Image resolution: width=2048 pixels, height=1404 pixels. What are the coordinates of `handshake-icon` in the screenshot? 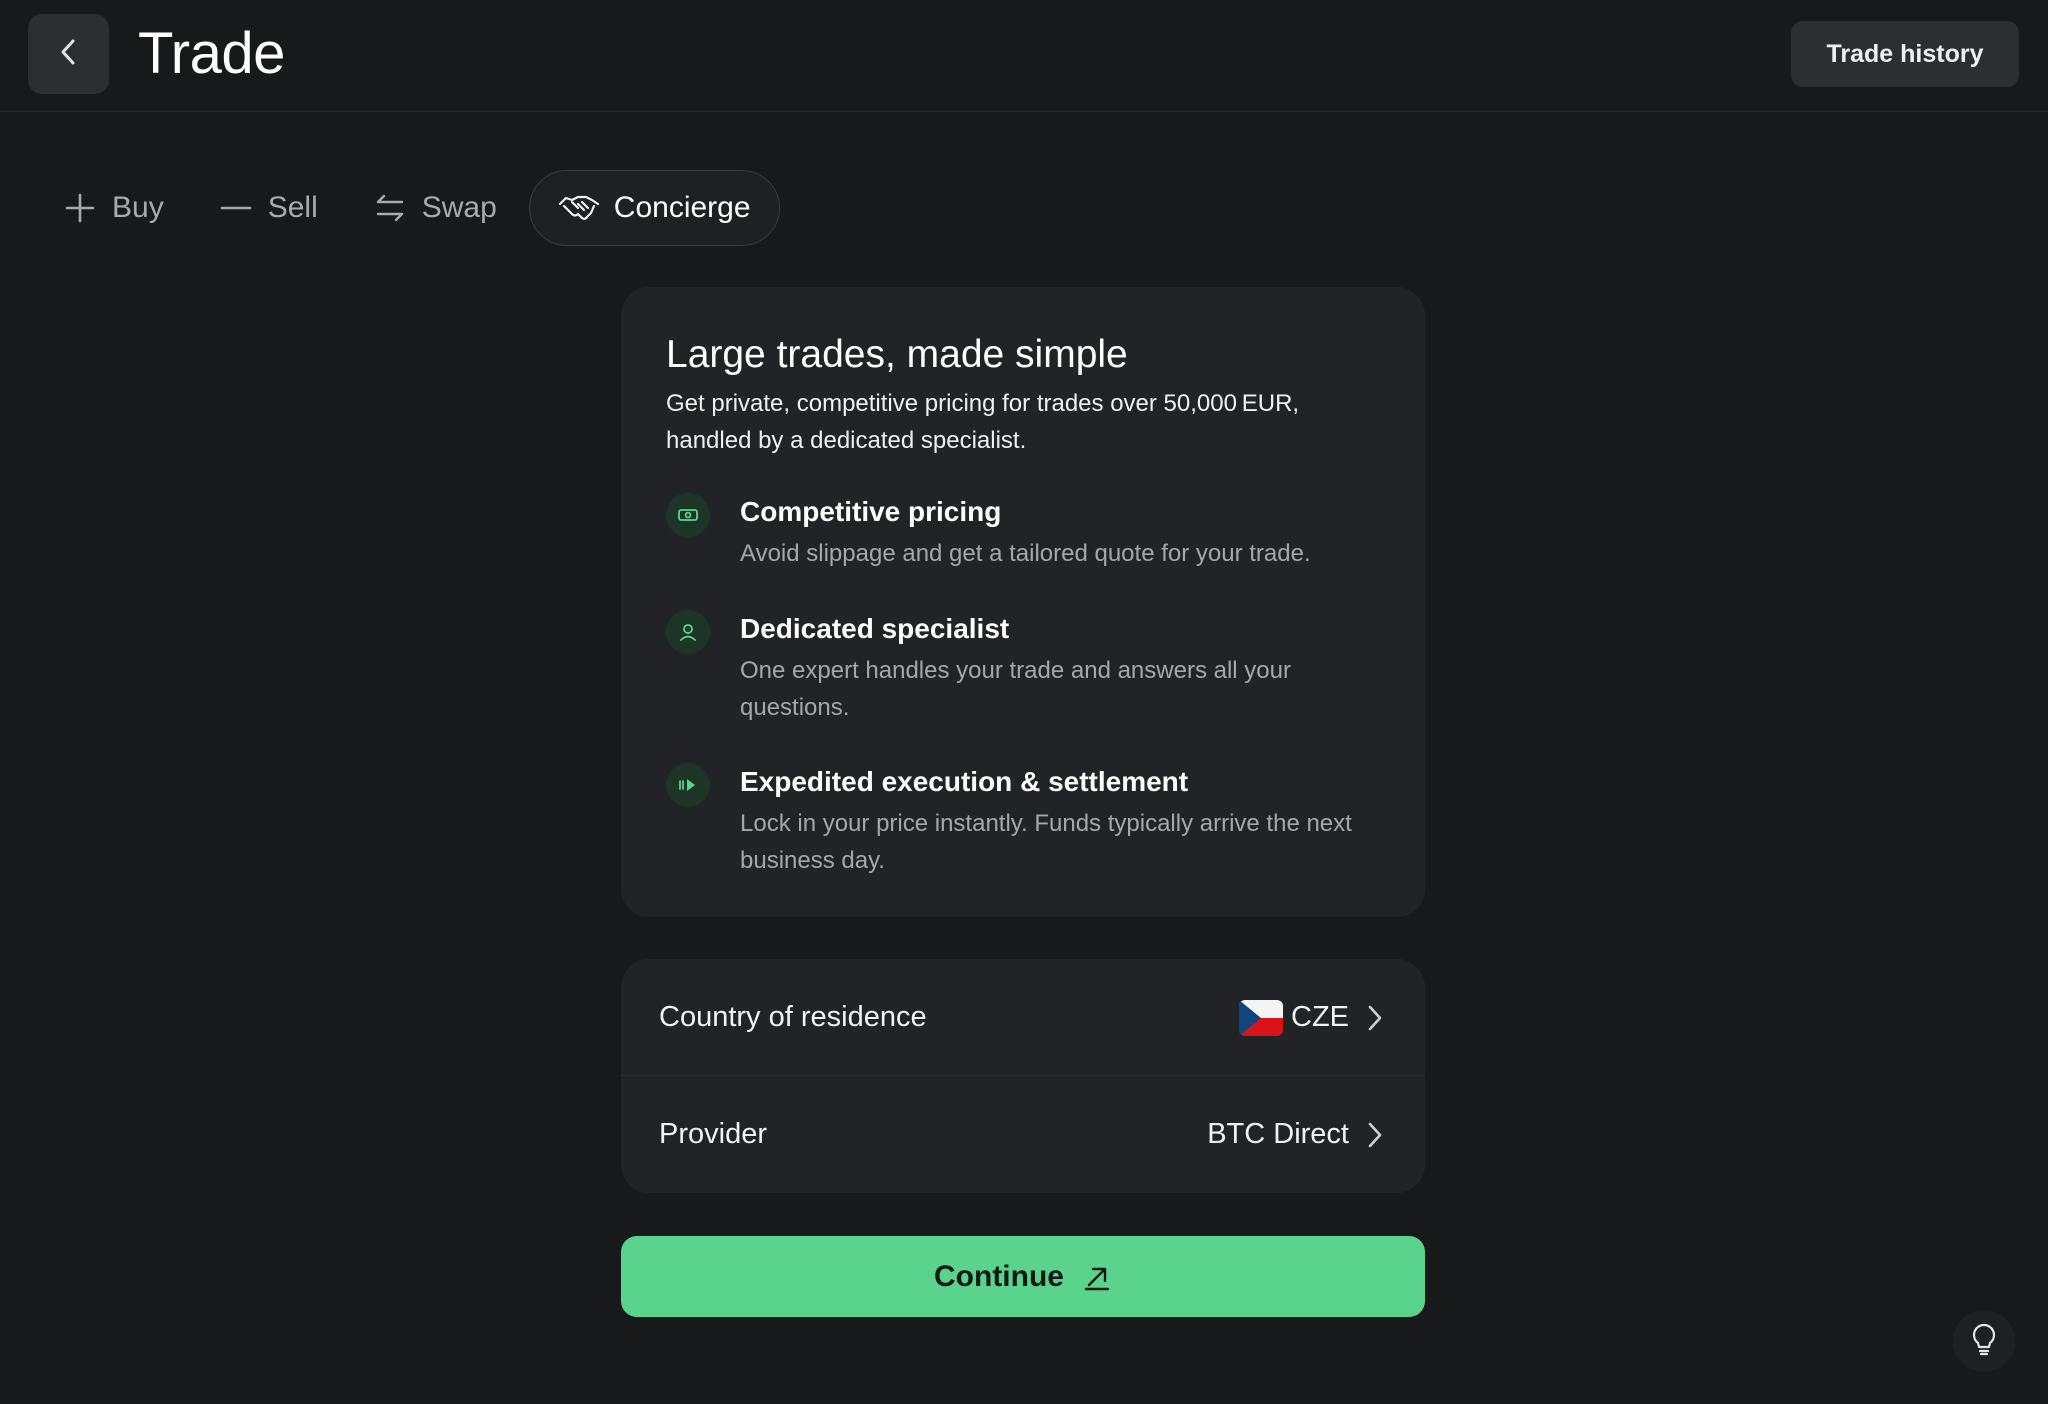 It's located at (579, 208).